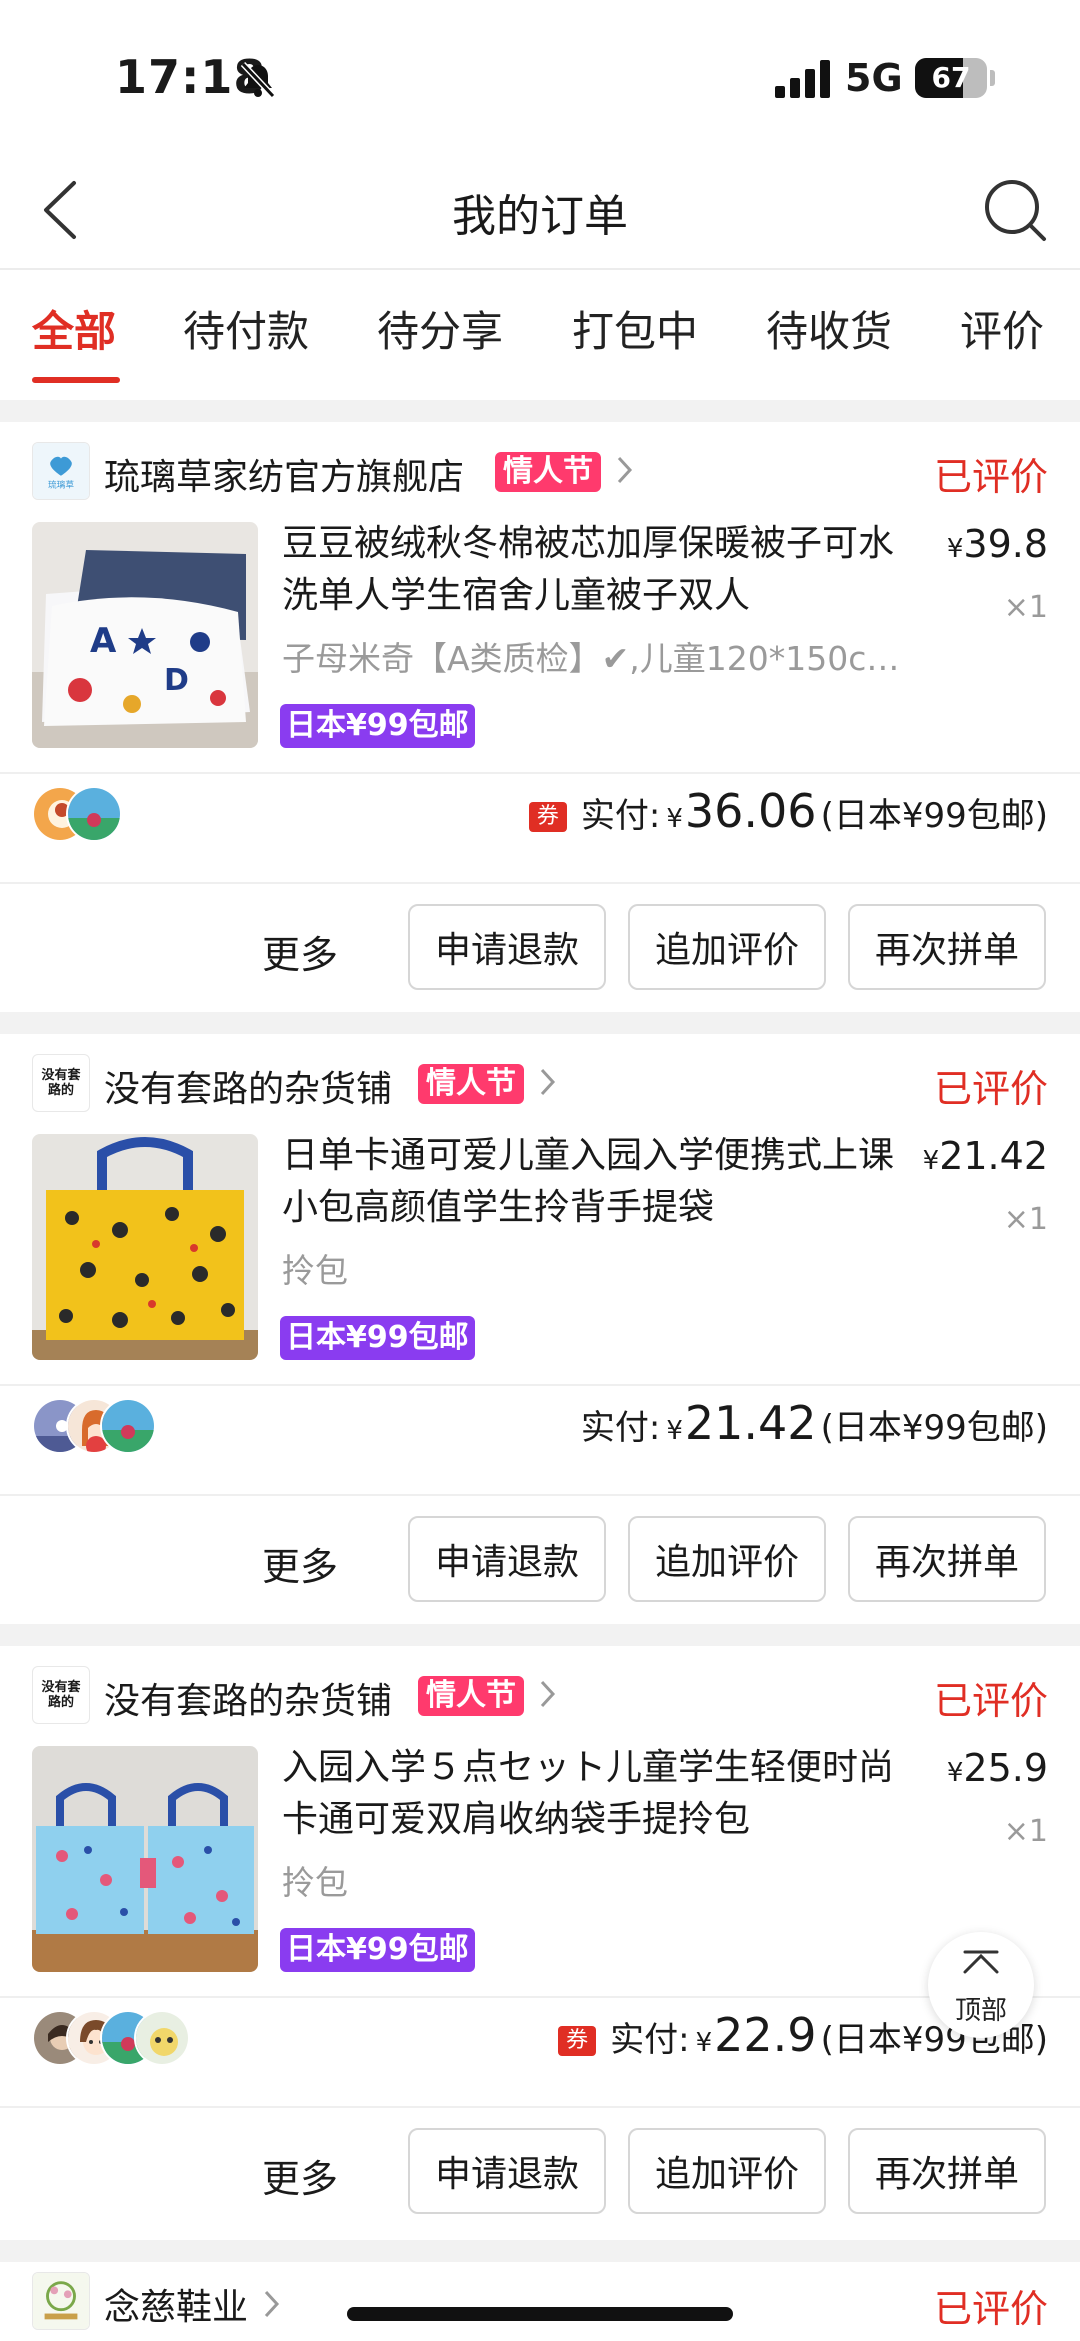 Image resolution: width=1080 pixels, height=2341 pixels. What do you see at coordinates (981, 1985) in the screenshot?
I see `back-to-top-button: 顶部` at bounding box center [981, 1985].